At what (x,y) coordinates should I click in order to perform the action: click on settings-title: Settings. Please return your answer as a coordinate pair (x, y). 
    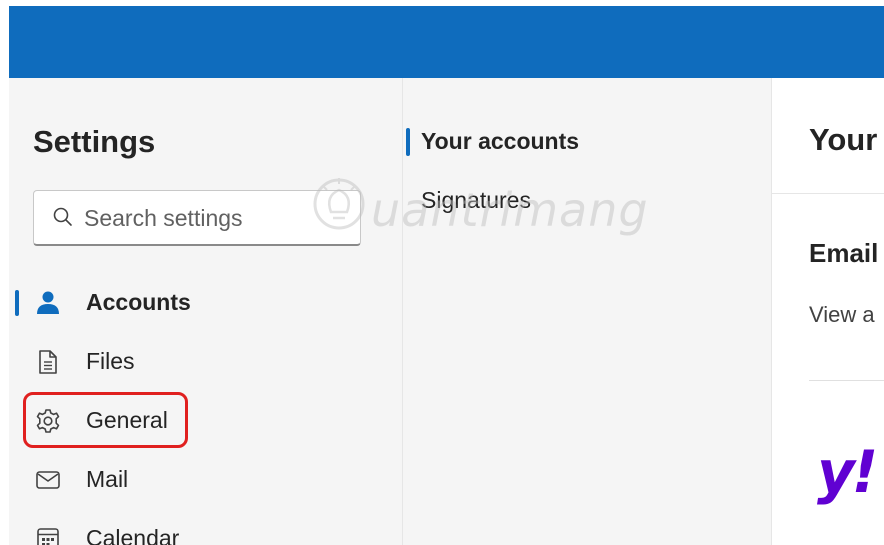
    Looking at the image, I should click on (94, 141).